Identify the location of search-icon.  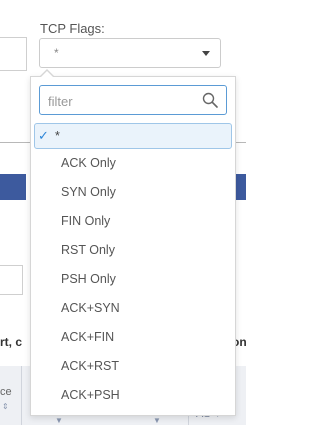
(210, 100).